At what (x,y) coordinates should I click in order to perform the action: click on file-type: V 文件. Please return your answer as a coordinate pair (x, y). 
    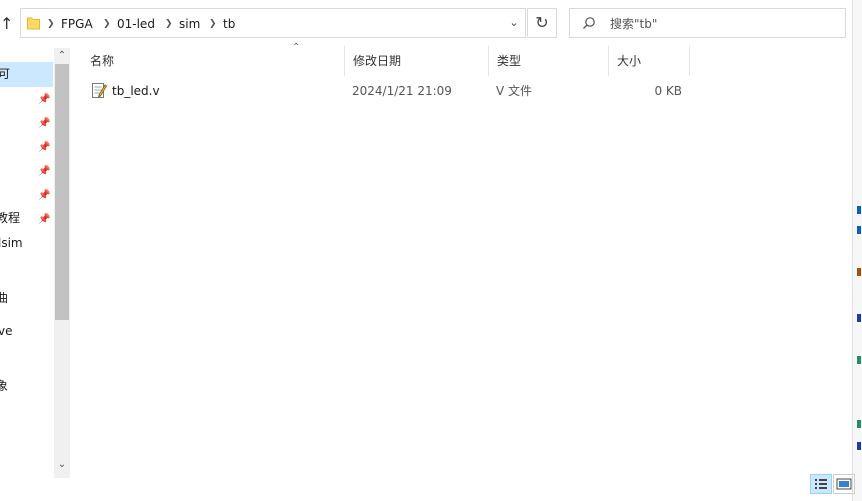
    Looking at the image, I should click on (514, 91).